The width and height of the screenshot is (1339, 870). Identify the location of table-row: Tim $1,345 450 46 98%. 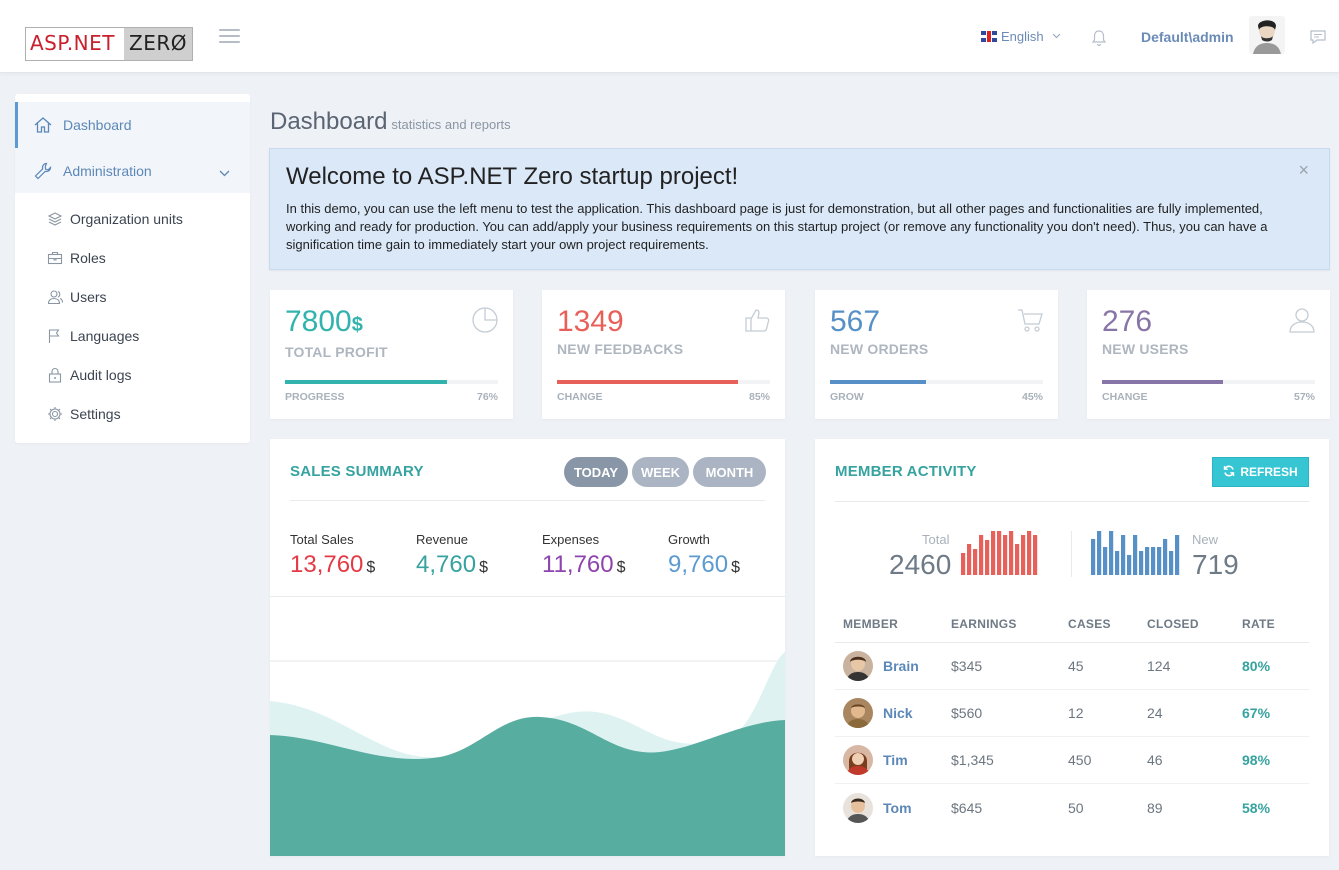
(1072, 760).